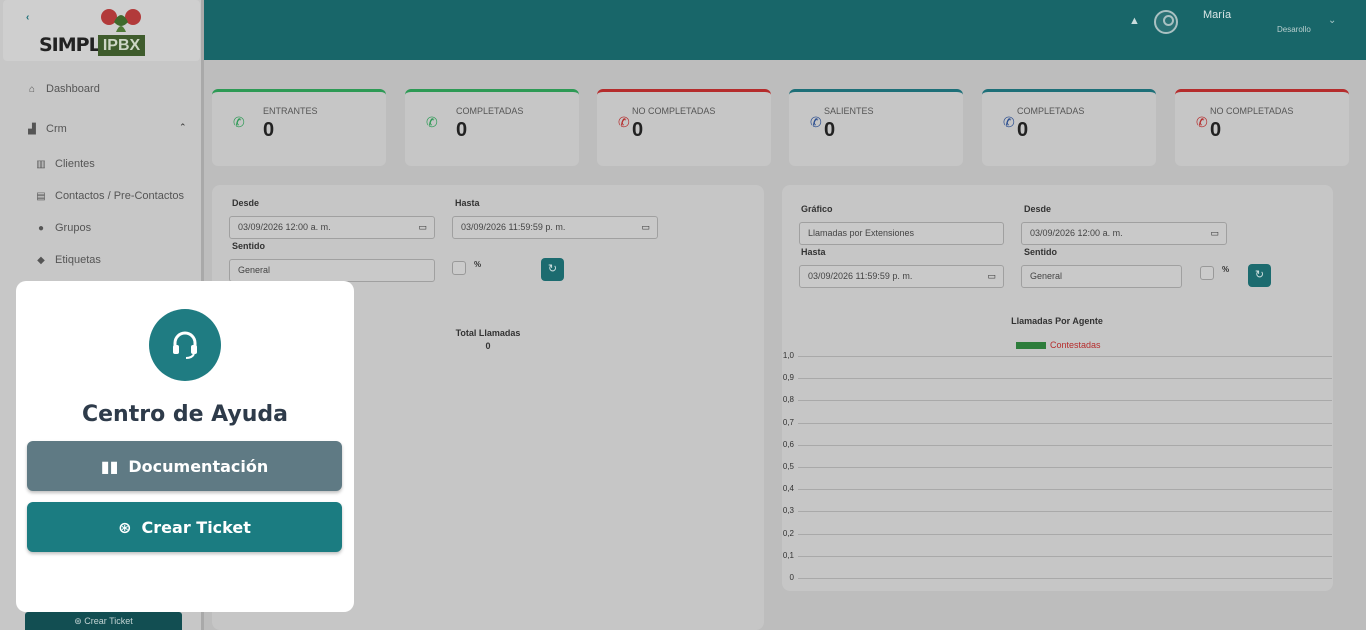 The image size is (1366, 630). Describe the element at coordinates (185, 345) in the screenshot. I see `headset-icon` at that location.